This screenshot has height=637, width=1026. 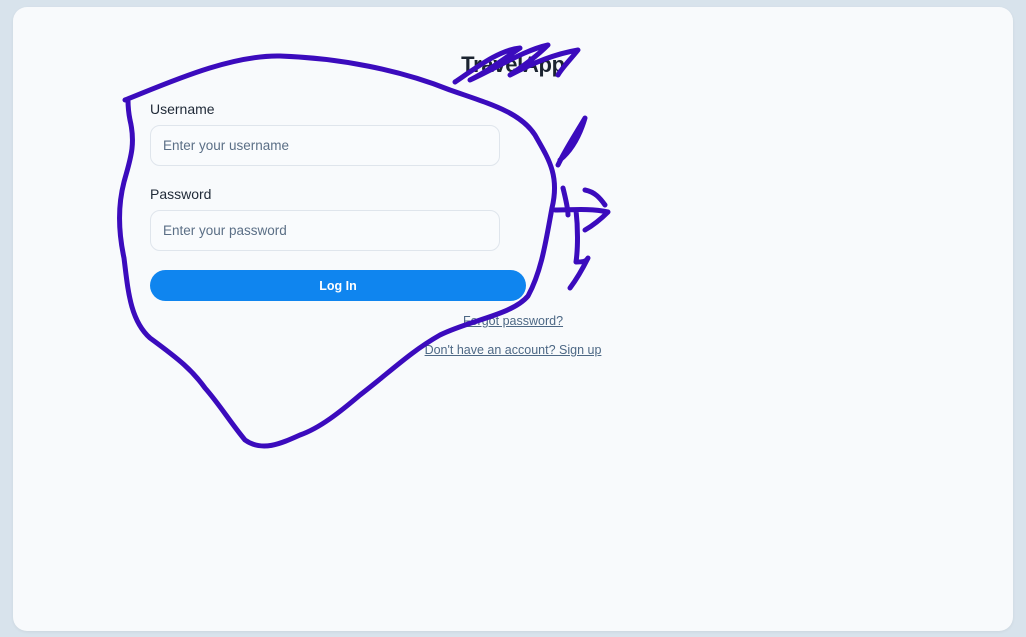 What do you see at coordinates (338, 285) in the screenshot?
I see `login-button: Log In` at bounding box center [338, 285].